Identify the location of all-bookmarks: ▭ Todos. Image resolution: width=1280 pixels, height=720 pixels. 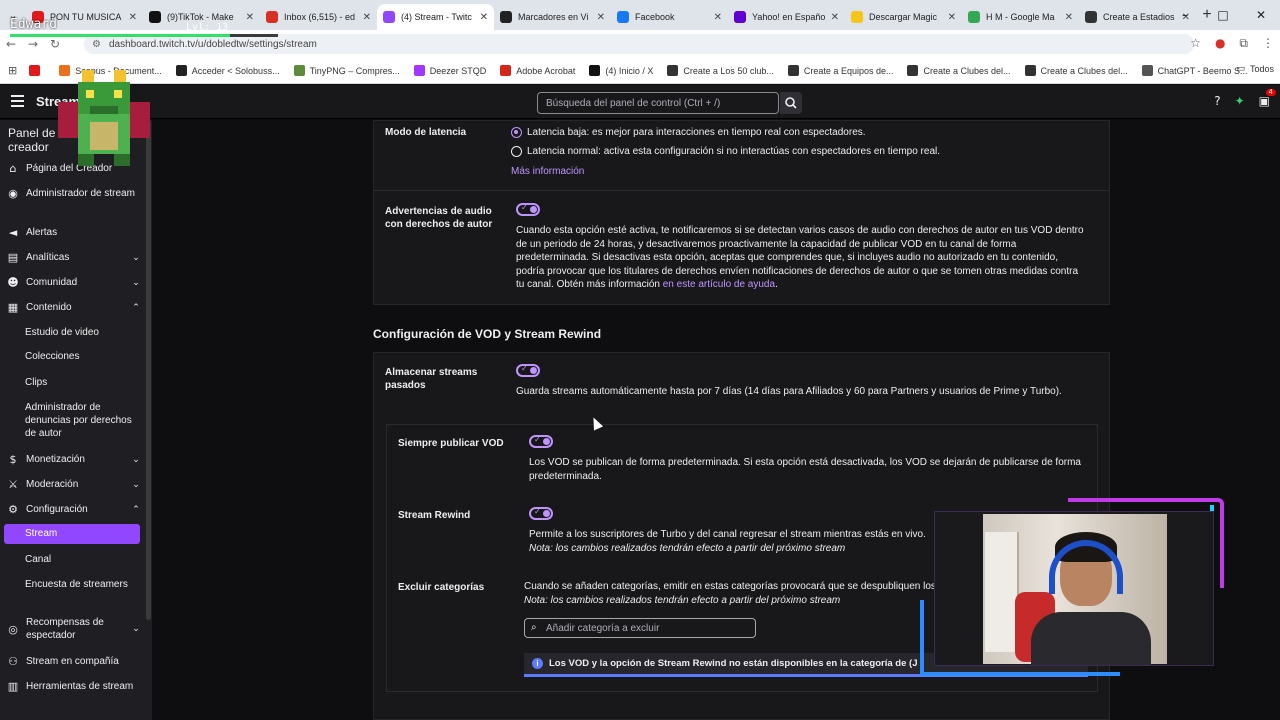
(1255, 69).